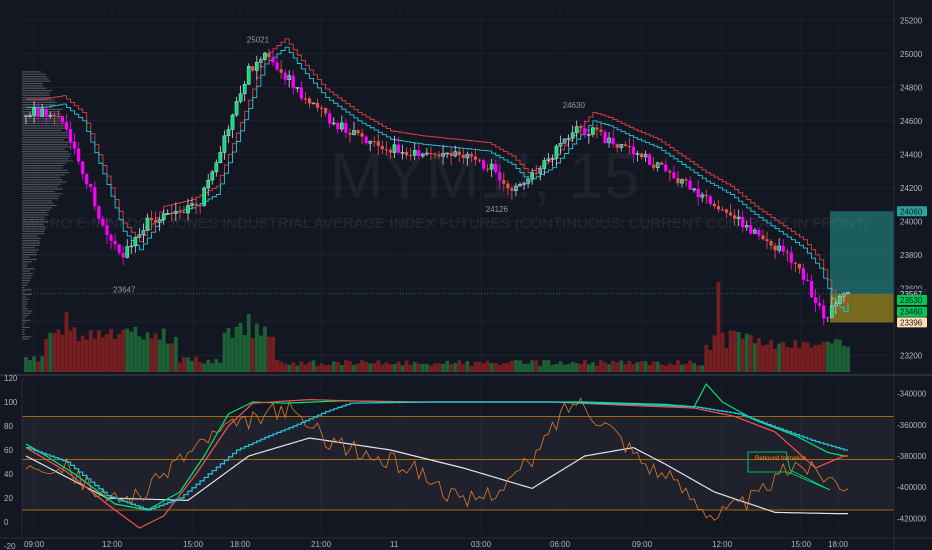 This screenshot has height=550, width=932. I want to click on secondary-tick-label: -360000, so click(912, 425).